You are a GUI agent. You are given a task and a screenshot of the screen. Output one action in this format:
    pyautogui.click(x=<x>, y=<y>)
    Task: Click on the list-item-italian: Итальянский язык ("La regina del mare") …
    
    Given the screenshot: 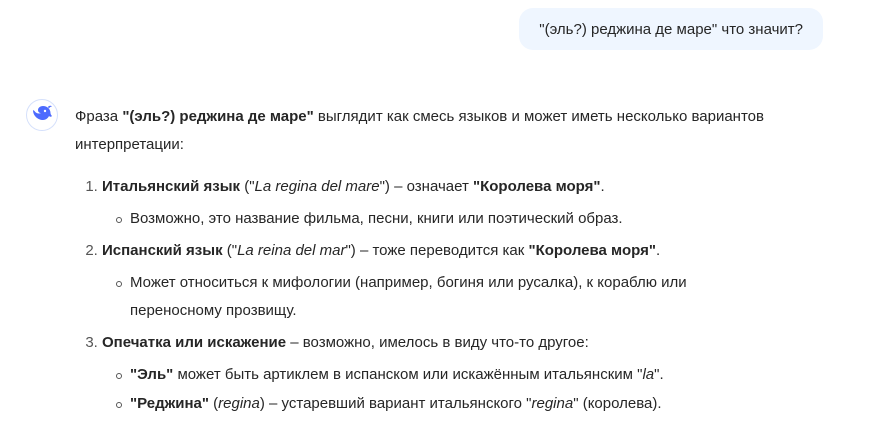 What is the action you would take?
    pyautogui.click(x=468, y=203)
    